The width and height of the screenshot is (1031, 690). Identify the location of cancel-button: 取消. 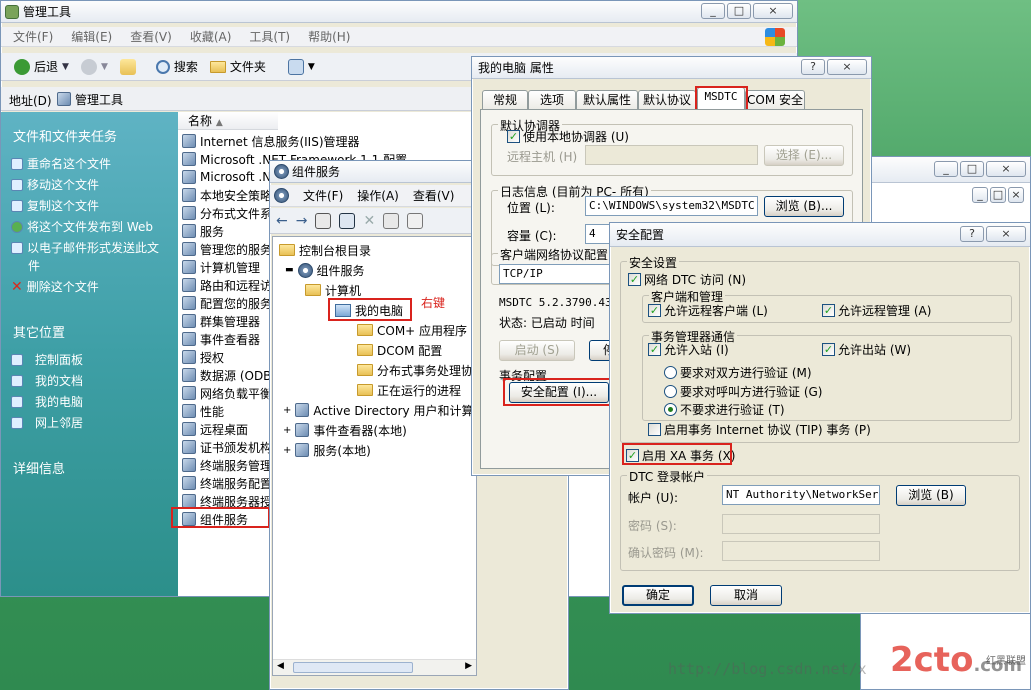
(746, 595).